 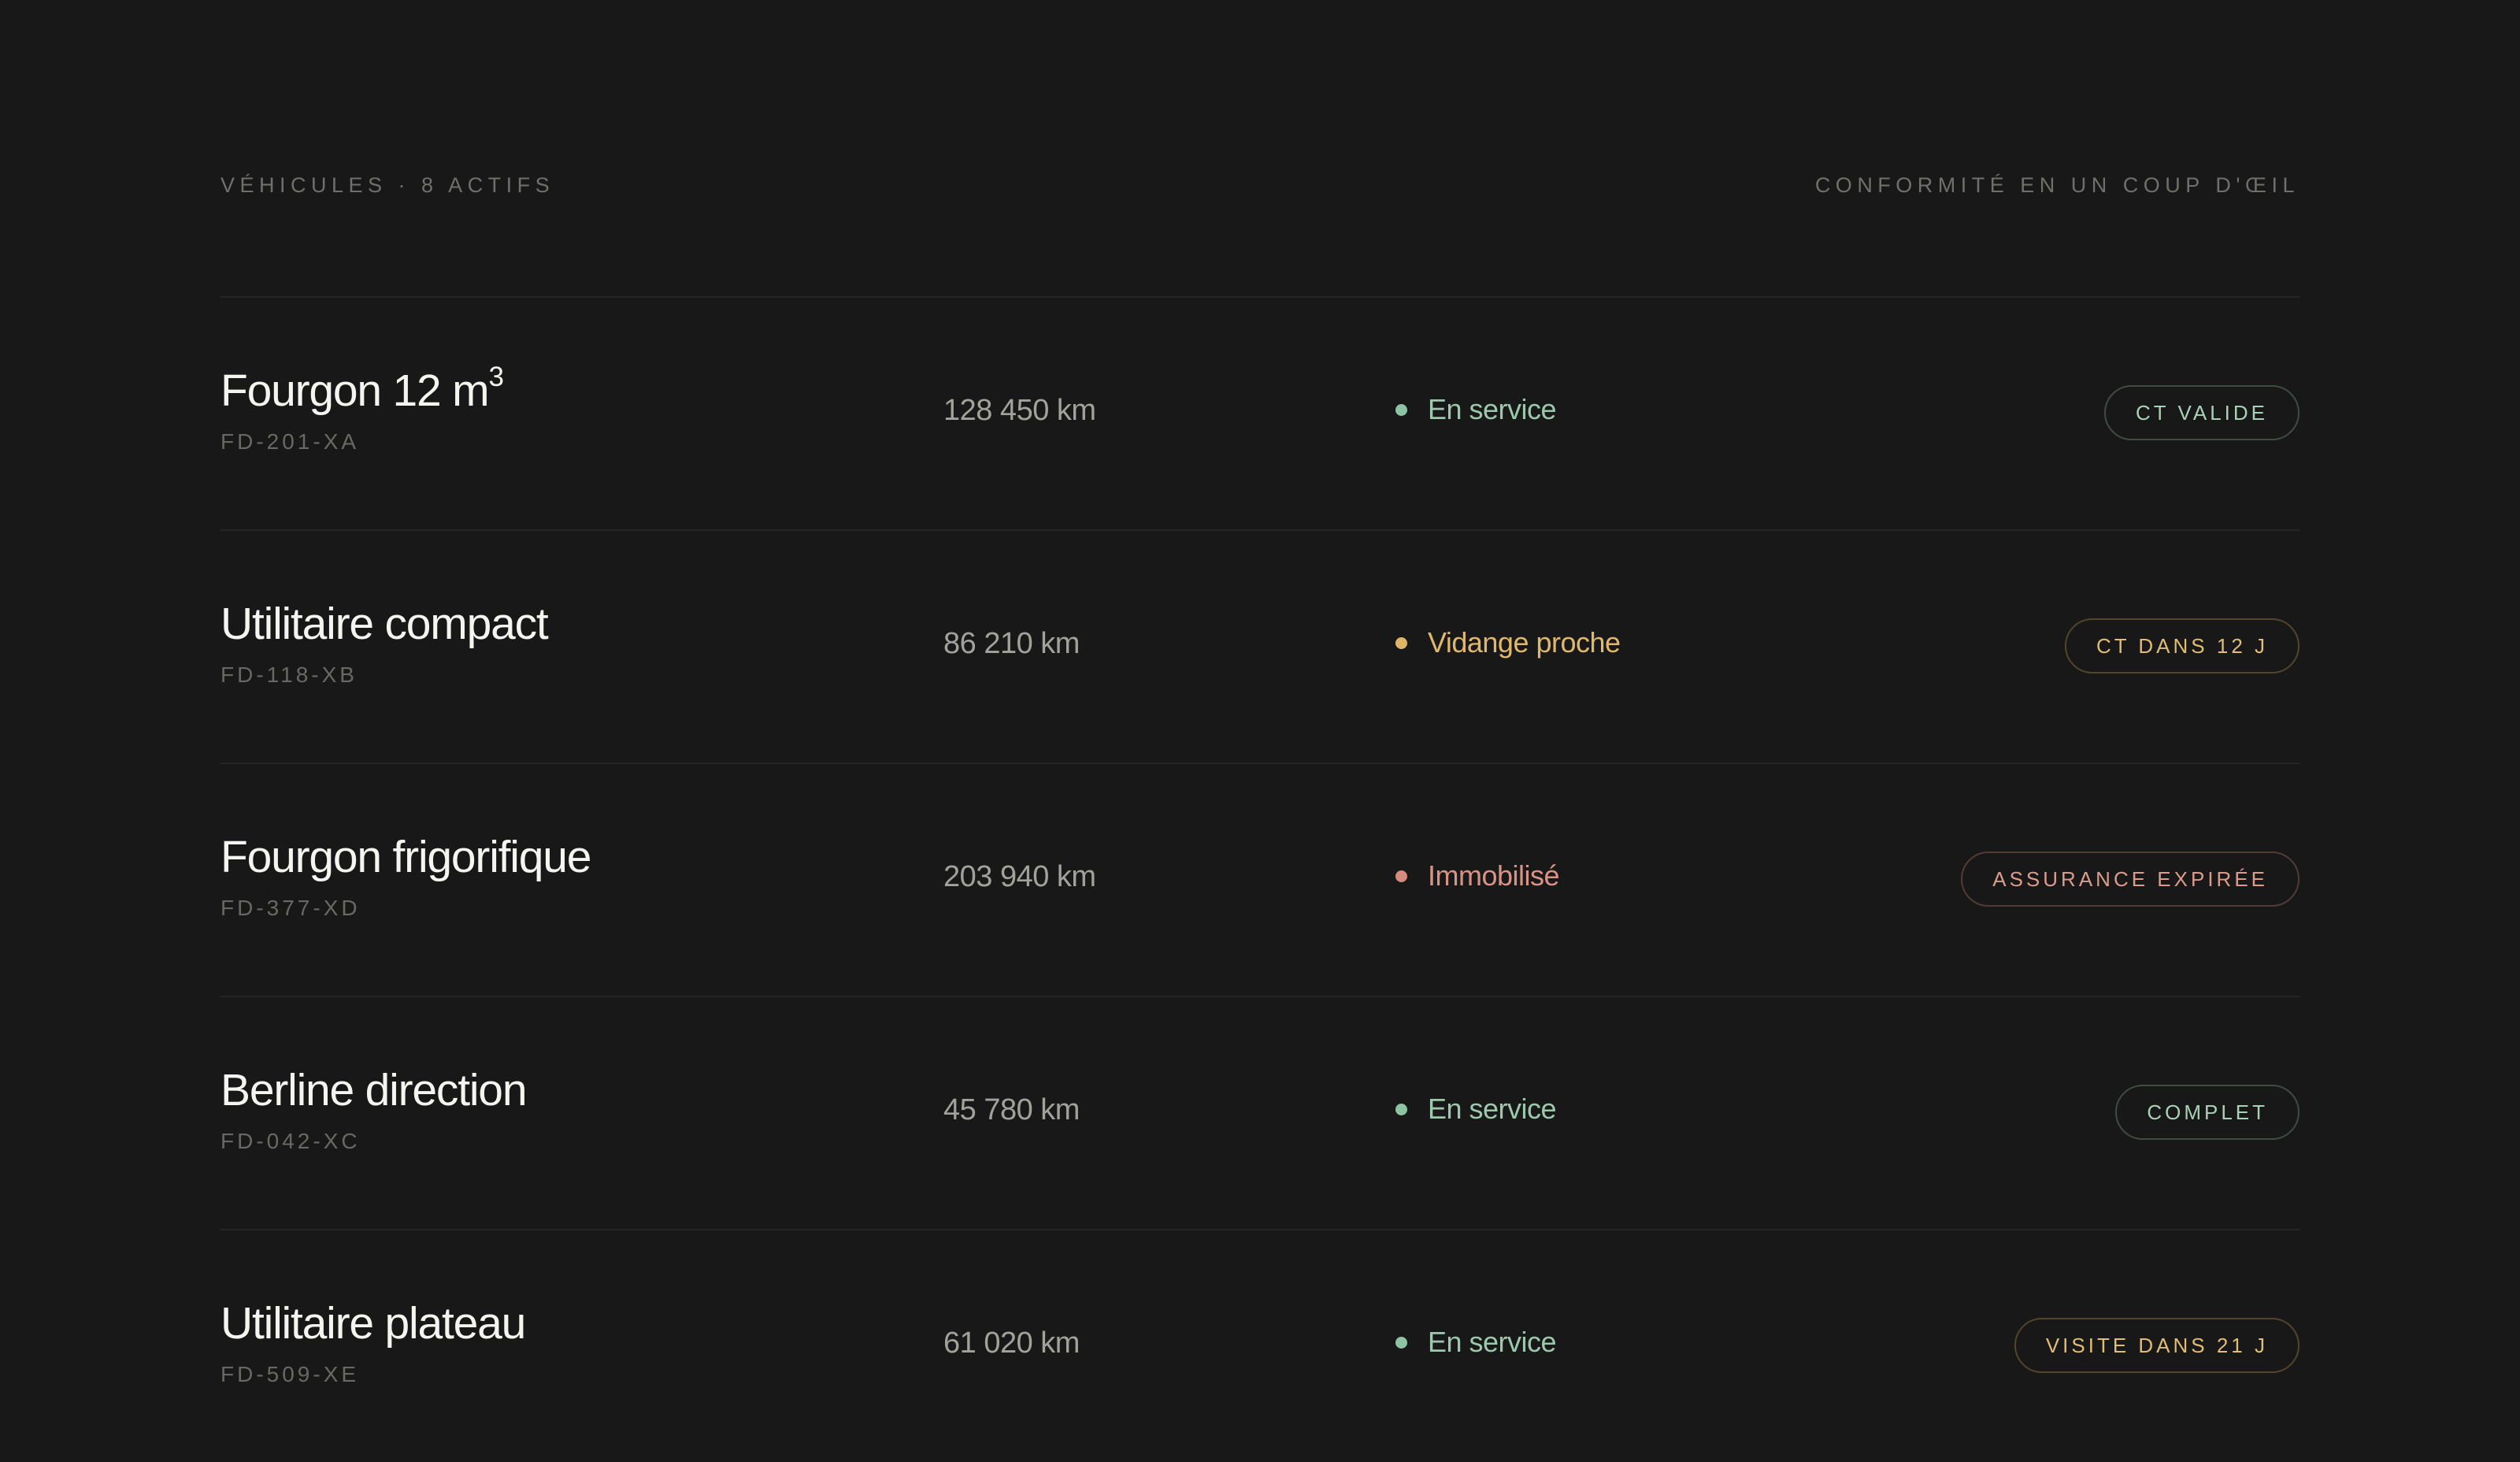 I want to click on mileage: 203 940 km, so click(x=1019, y=876).